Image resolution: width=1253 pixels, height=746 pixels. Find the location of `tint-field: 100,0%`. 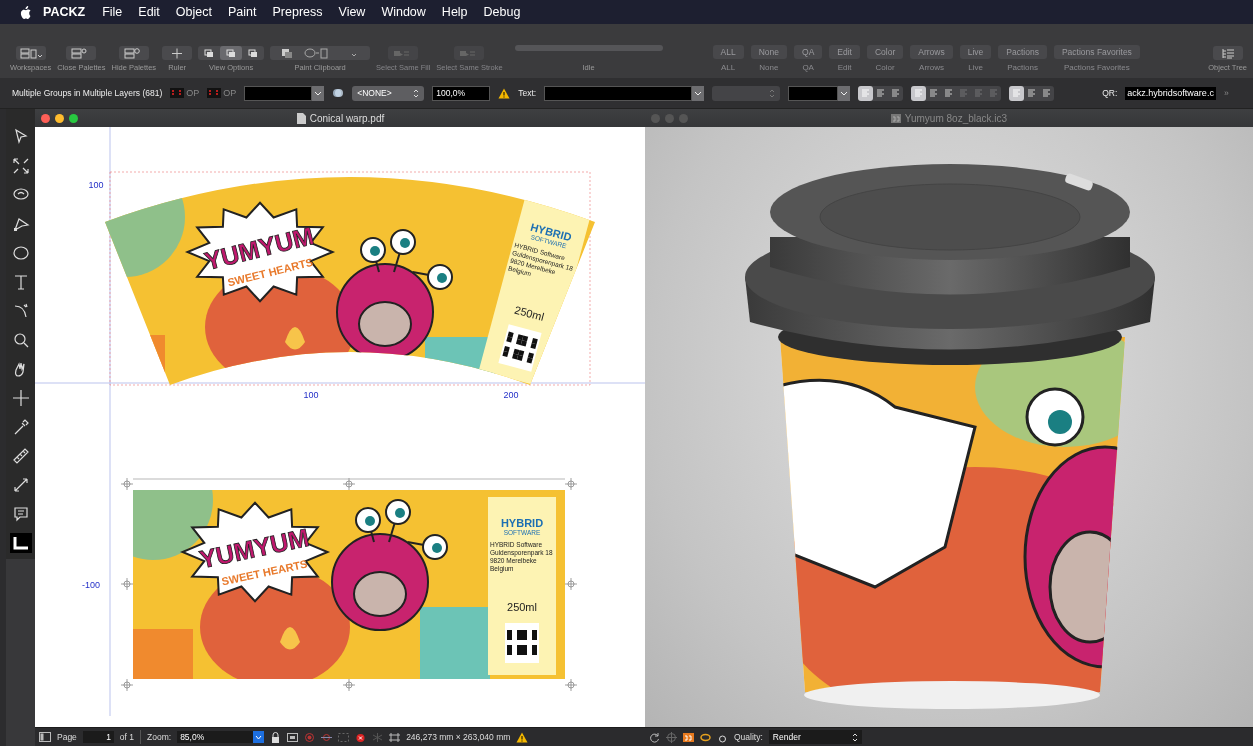

tint-field: 100,0% is located at coordinates (461, 93).